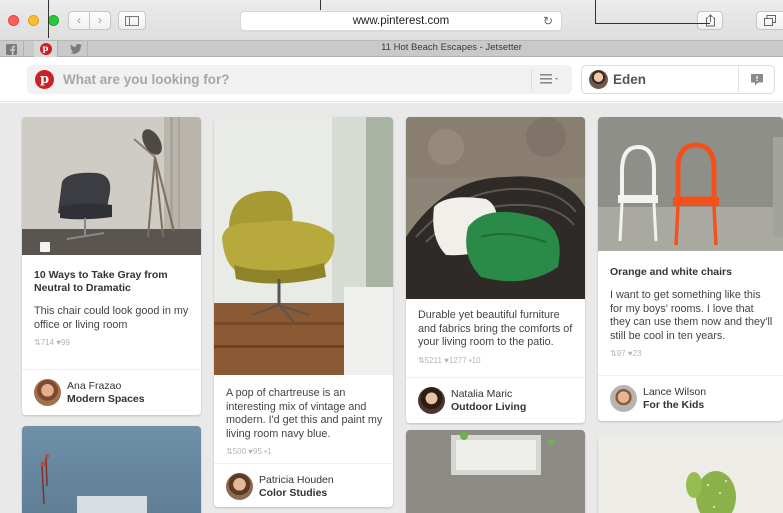 This screenshot has width=783, height=513. I want to click on callout-line-pinned-tab, so click(48, 19).